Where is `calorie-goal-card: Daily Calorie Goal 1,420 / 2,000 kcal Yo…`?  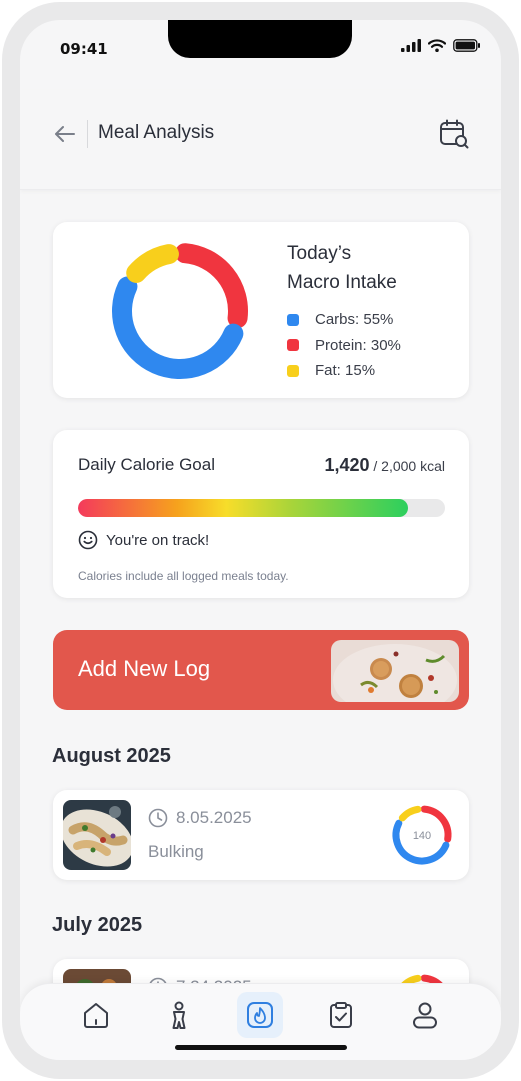
calorie-goal-card: Daily Calorie Goal 1,420 / 2,000 kcal Yo… is located at coordinates (261, 514).